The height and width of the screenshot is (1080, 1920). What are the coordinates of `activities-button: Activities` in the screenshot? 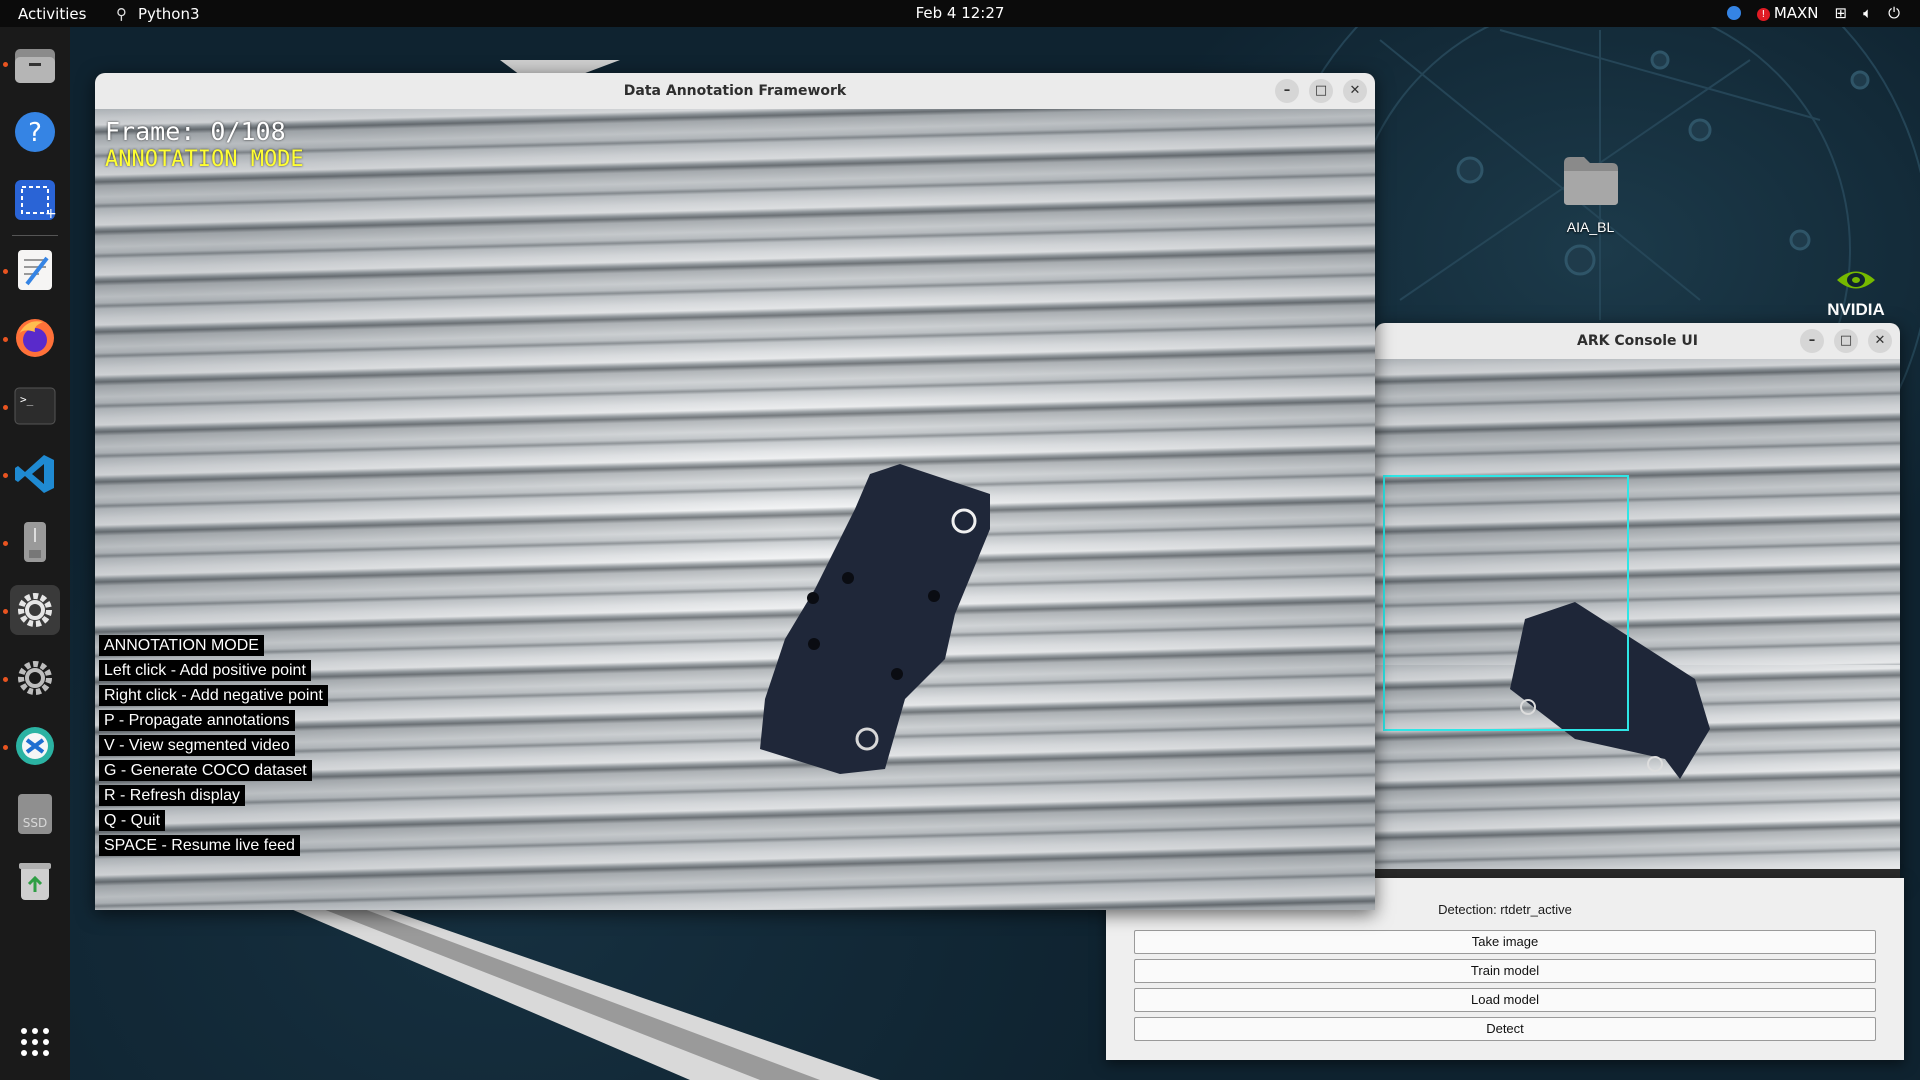 It's located at (52, 14).